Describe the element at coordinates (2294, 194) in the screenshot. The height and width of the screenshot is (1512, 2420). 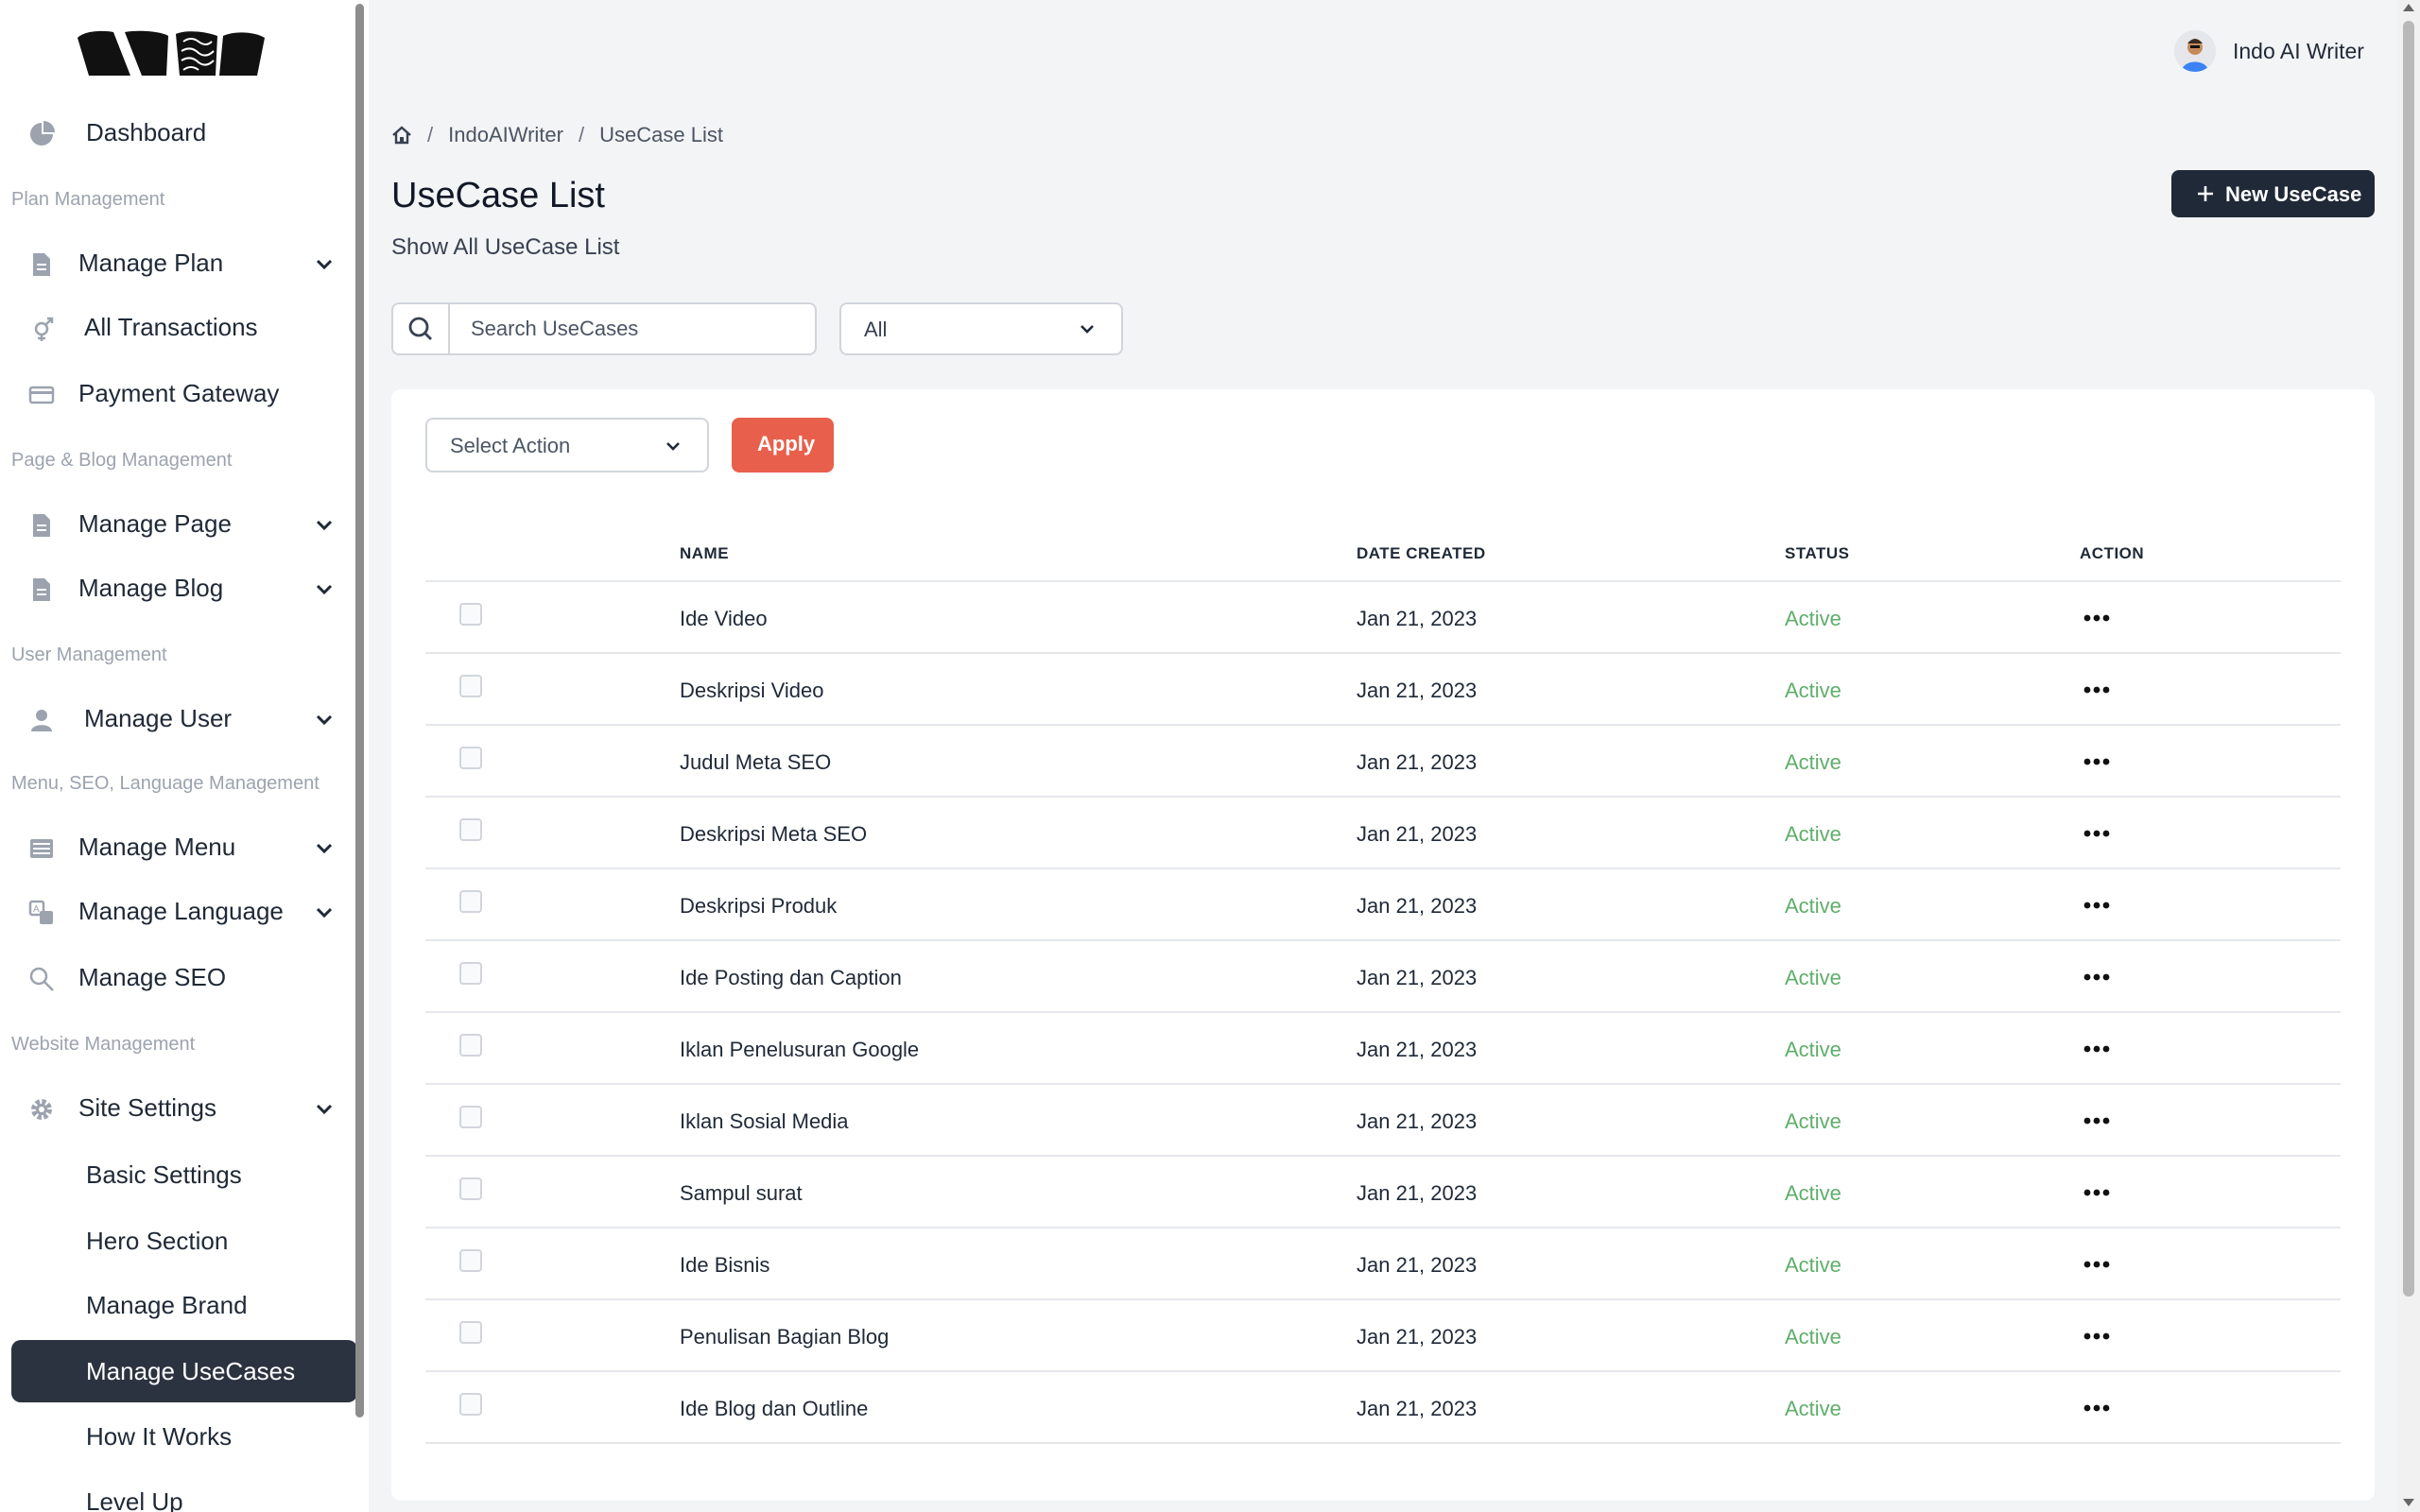
I see `new-usecase-label: New UseCase` at that location.